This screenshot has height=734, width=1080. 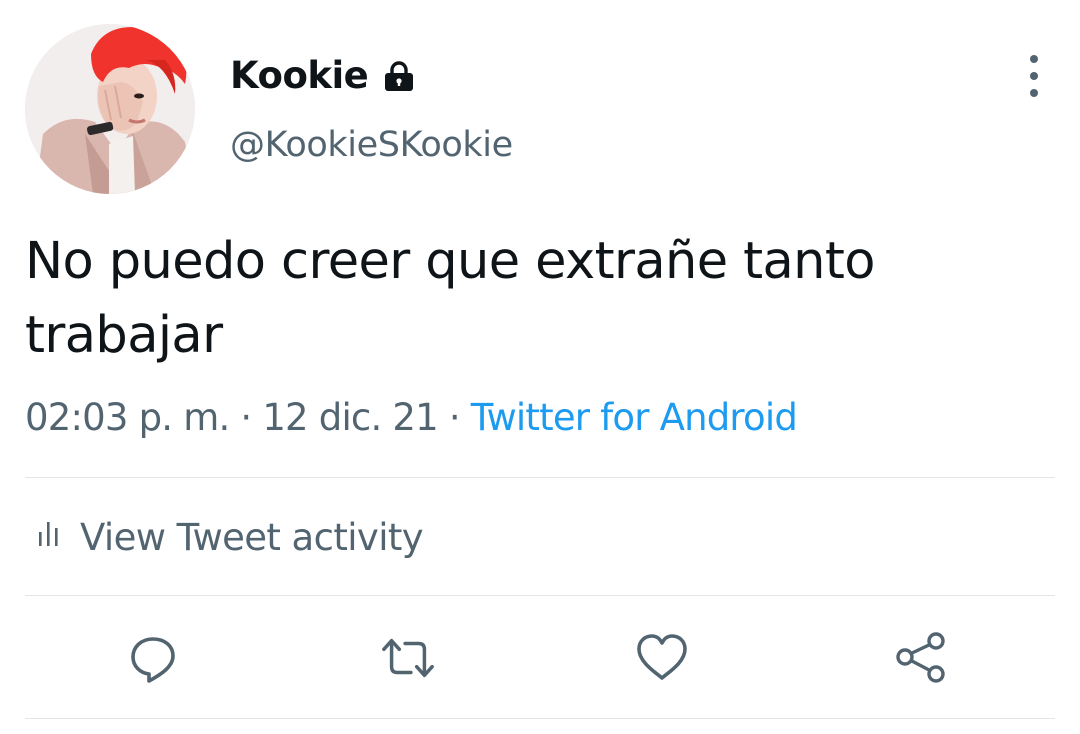 I want to click on reply-icon, so click(x=153, y=660).